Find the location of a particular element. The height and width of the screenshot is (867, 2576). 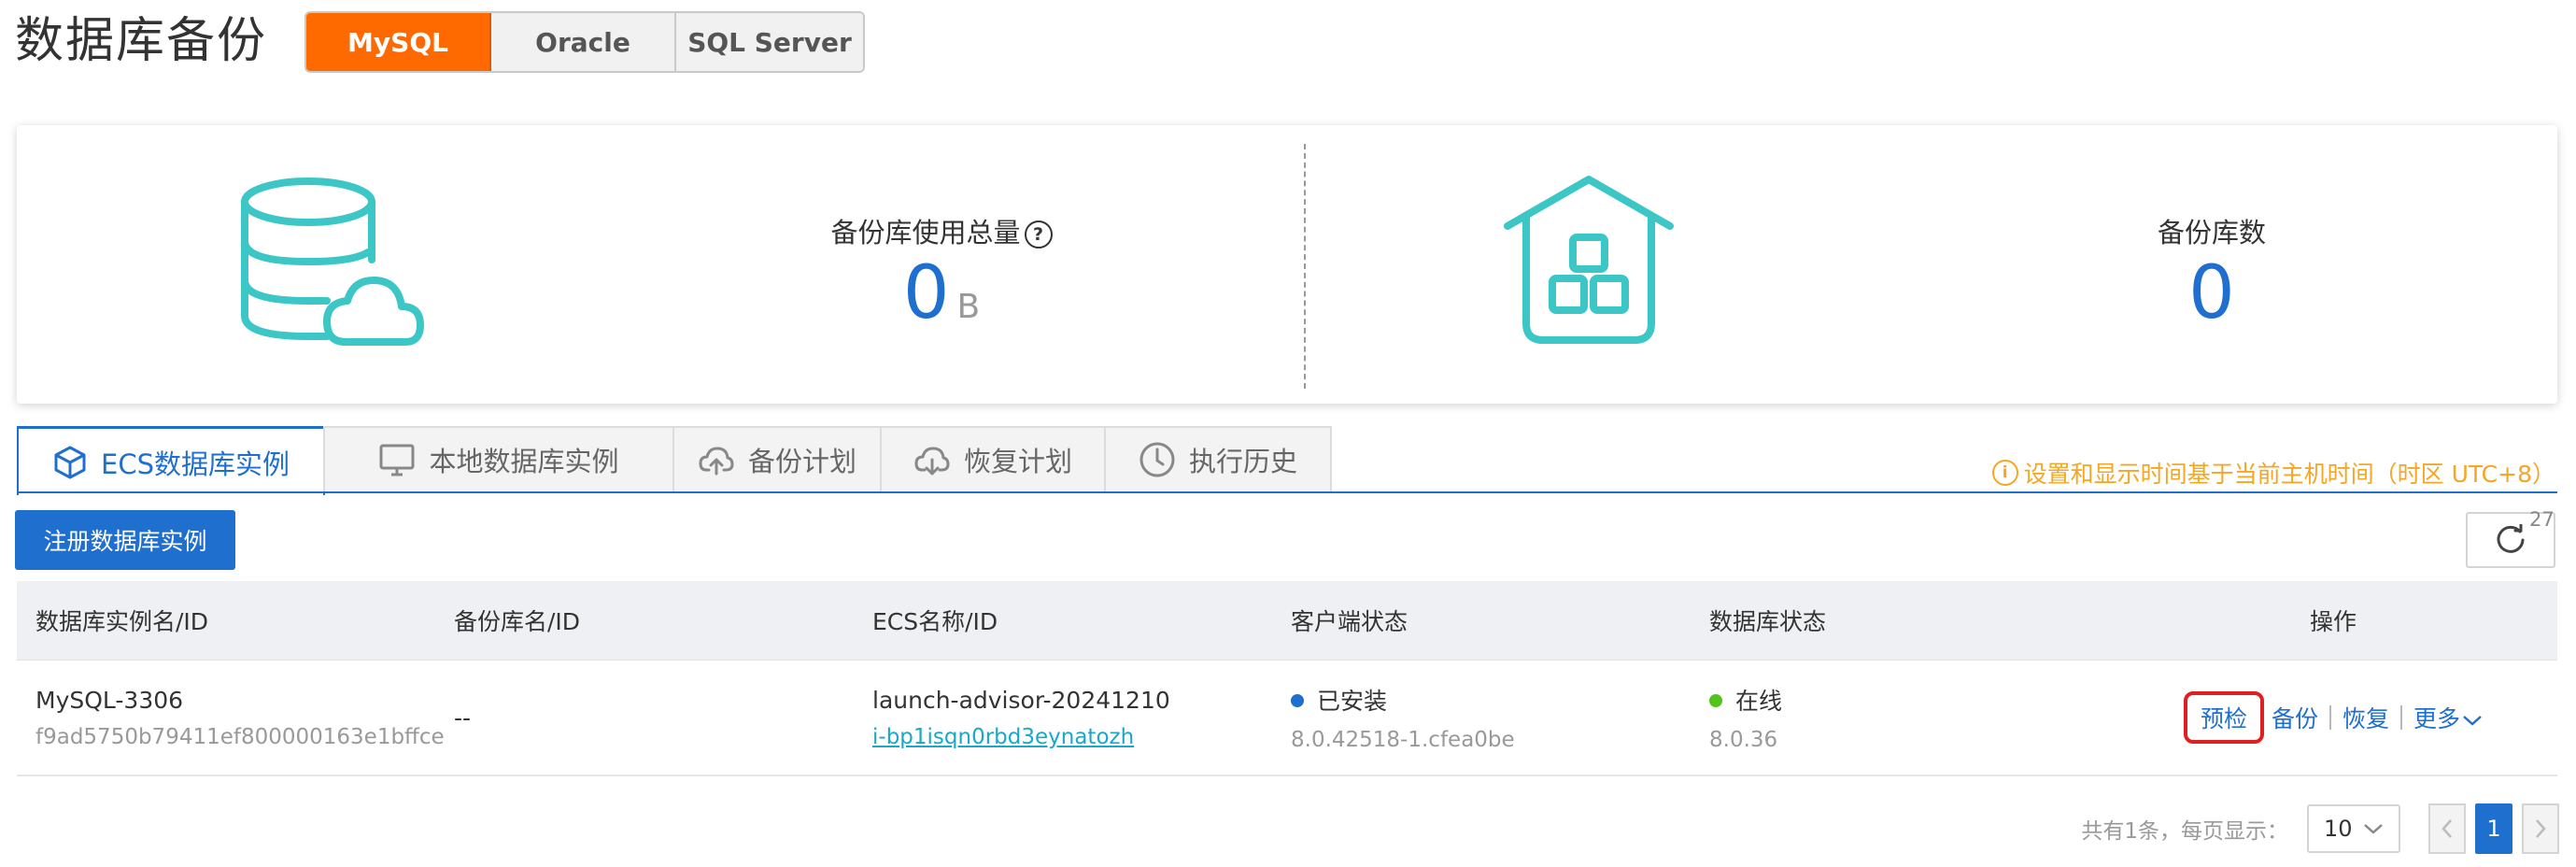

pagination-summary: 共有1条，每页显示： is located at coordinates (2184, 831).